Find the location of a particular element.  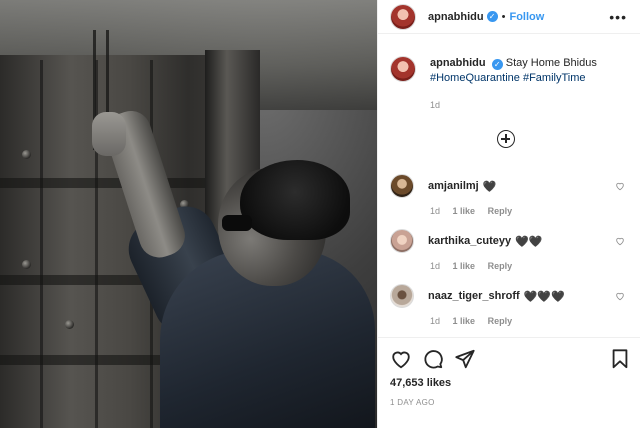

hashtag-link: #HomeQuarantine is located at coordinates (475, 78).